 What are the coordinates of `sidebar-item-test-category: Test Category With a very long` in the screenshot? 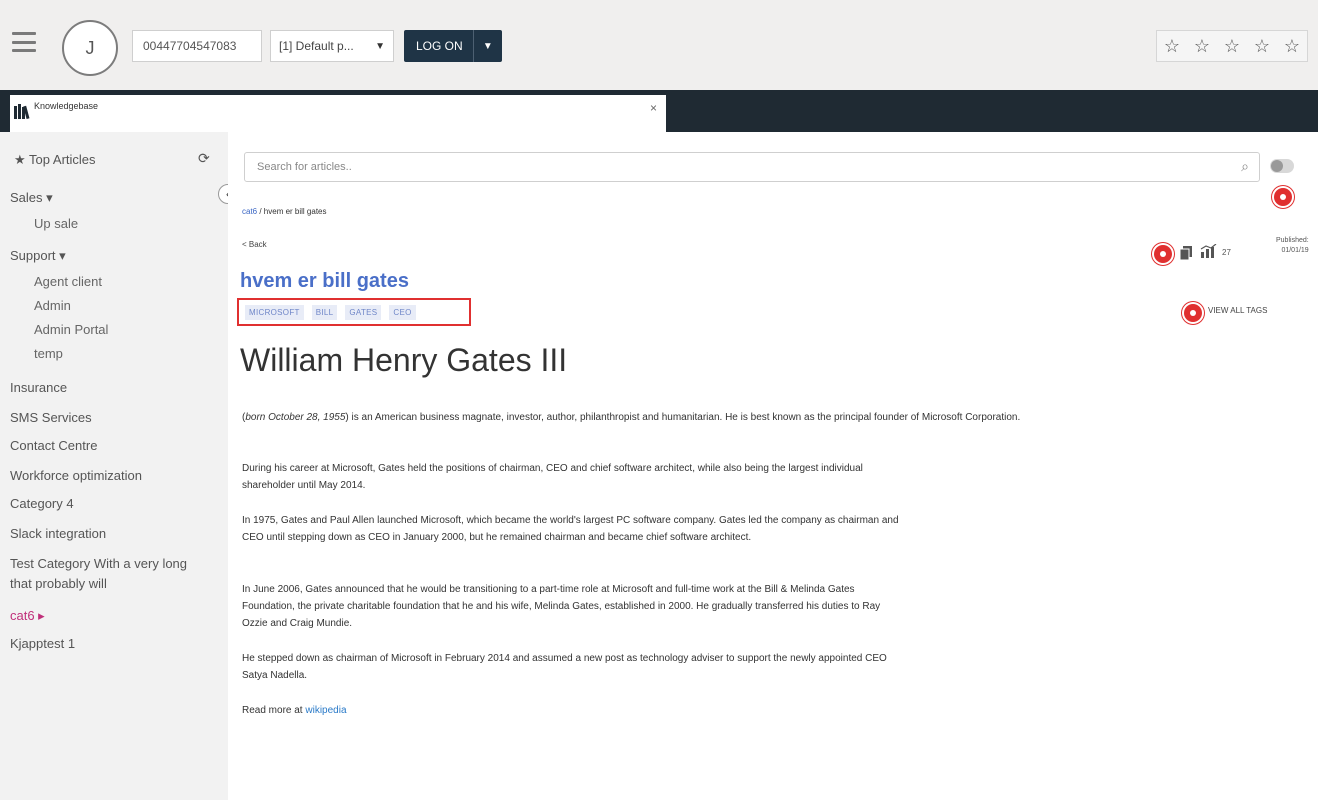 It's located at (98, 563).